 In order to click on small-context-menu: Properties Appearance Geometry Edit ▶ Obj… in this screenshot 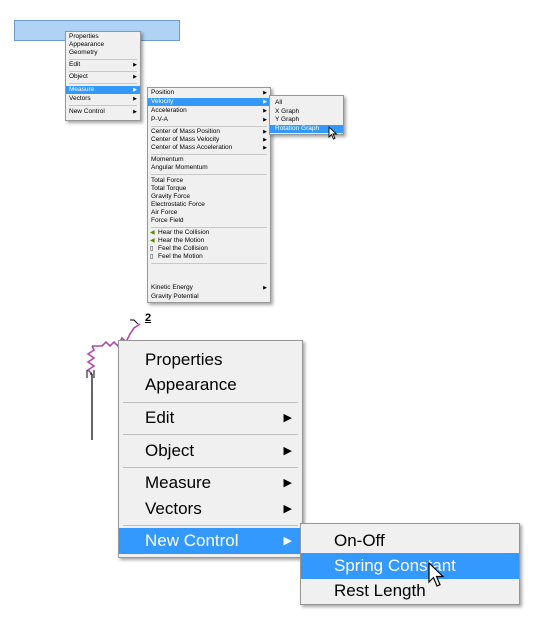, I will do `click(103, 76)`.